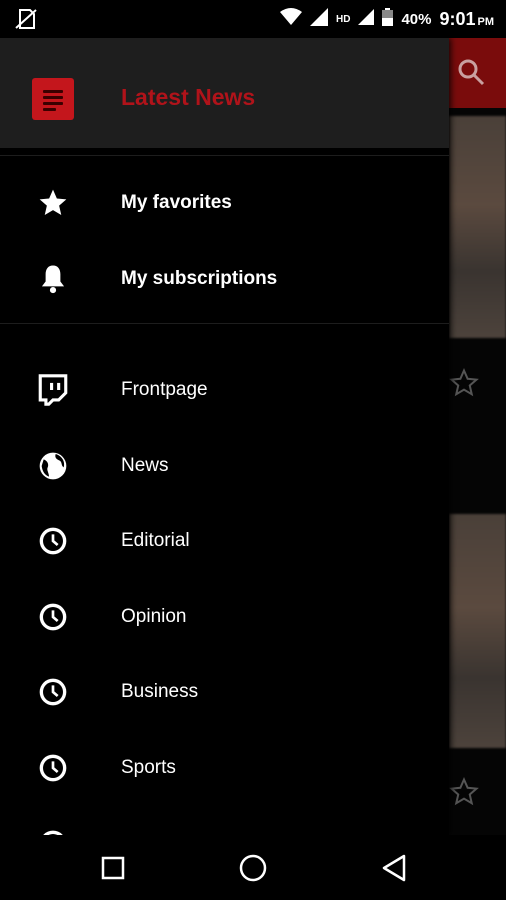  What do you see at coordinates (224, 824) in the screenshot?
I see `drawer-item-partial` at bounding box center [224, 824].